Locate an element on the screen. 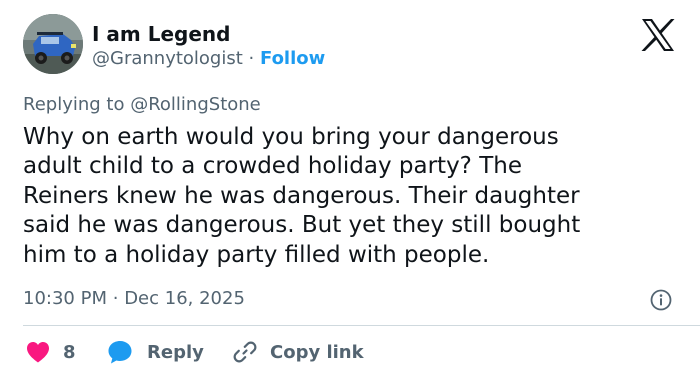 This screenshot has height=379, width=700. author-handle-row: @Grannytologist · Follow is located at coordinates (208, 59).